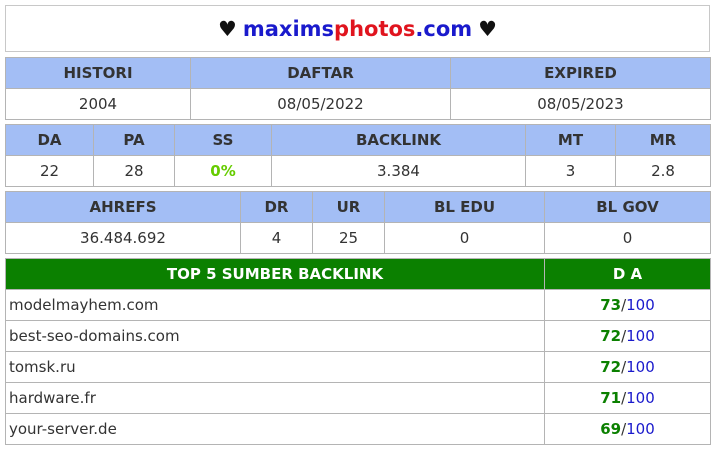 This screenshot has width=717, height=452. I want to click on backlink-header-row: TOP 5 SUMBER BACKLINK D A, so click(358, 274).